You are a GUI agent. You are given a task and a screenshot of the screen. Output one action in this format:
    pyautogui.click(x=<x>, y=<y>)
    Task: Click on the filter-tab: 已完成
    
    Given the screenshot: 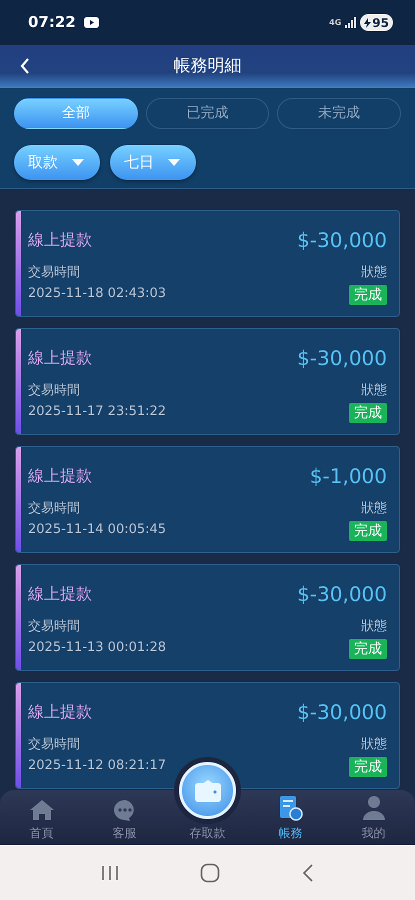 What is the action you would take?
    pyautogui.click(x=208, y=113)
    